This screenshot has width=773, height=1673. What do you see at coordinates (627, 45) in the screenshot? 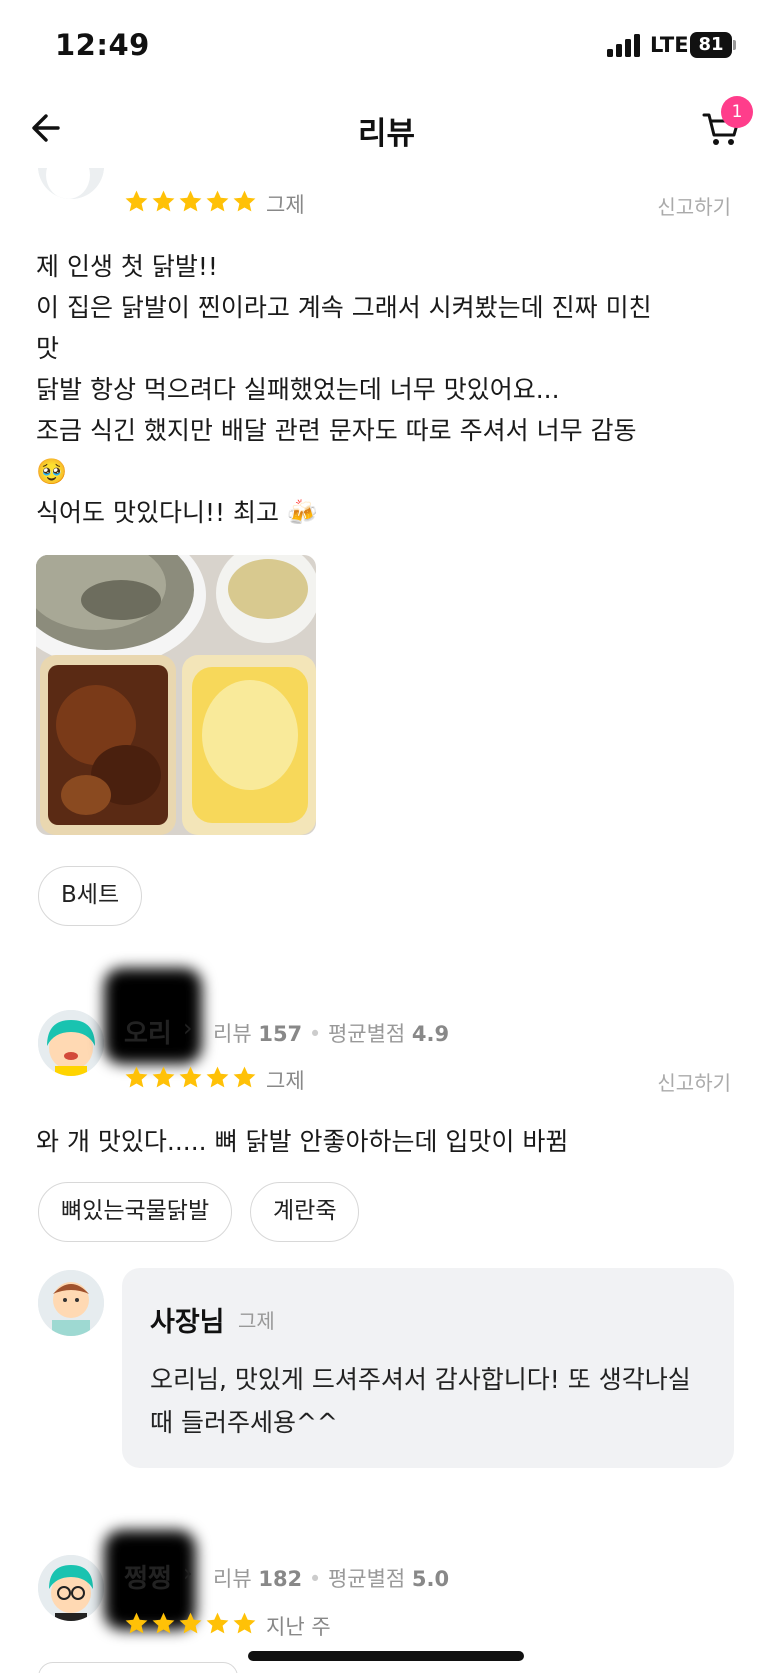
I see `signal-icon` at bounding box center [627, 45].